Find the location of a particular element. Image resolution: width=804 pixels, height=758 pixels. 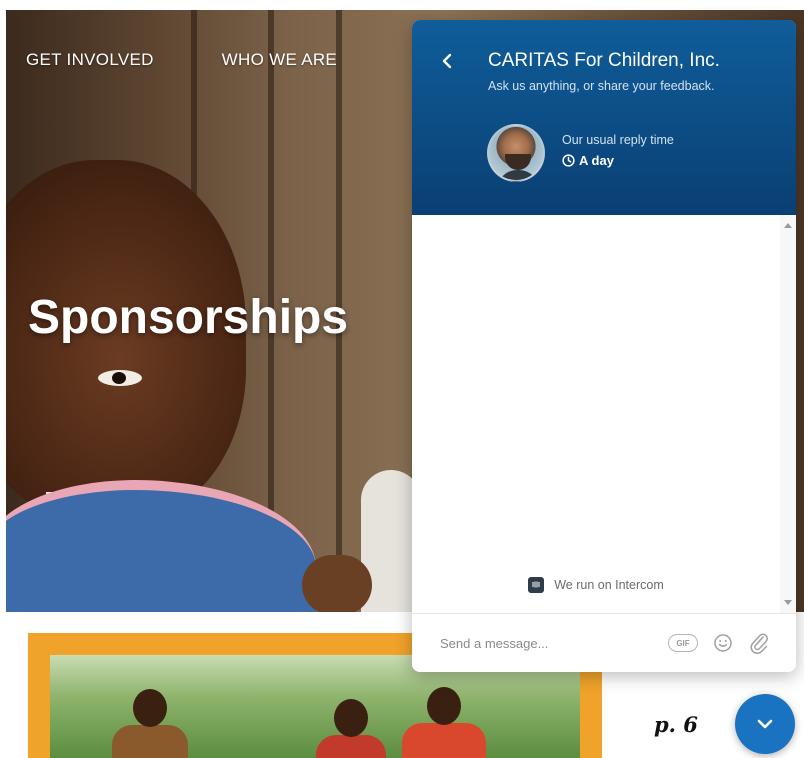

site-nav: GET INVOLVED WHO WE ARE is located at coordinates (181, 60).